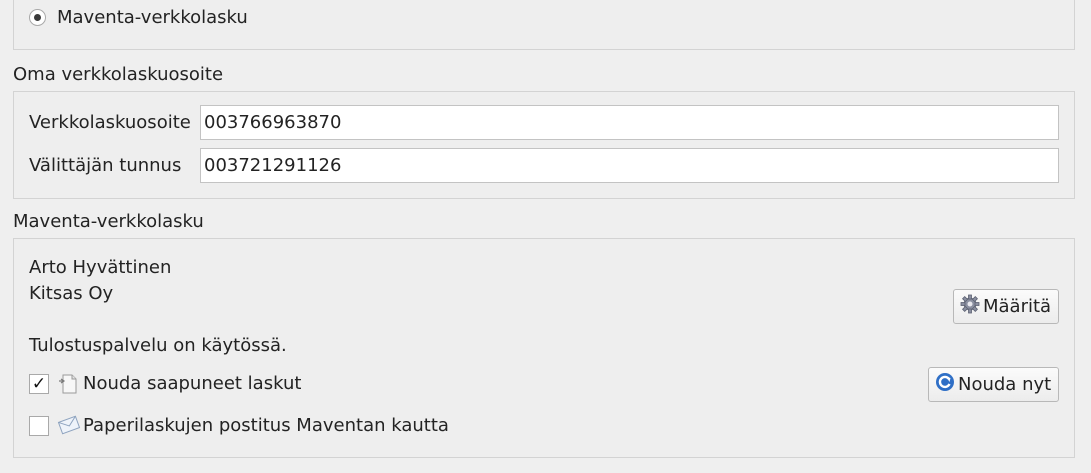 Image resolution: width=1091 pixels, height=473 pixels. Describe the element at coordinates (1005, 384) in the screenshot. I see `fetch-now-button-label: Nouda nyt` at that location.